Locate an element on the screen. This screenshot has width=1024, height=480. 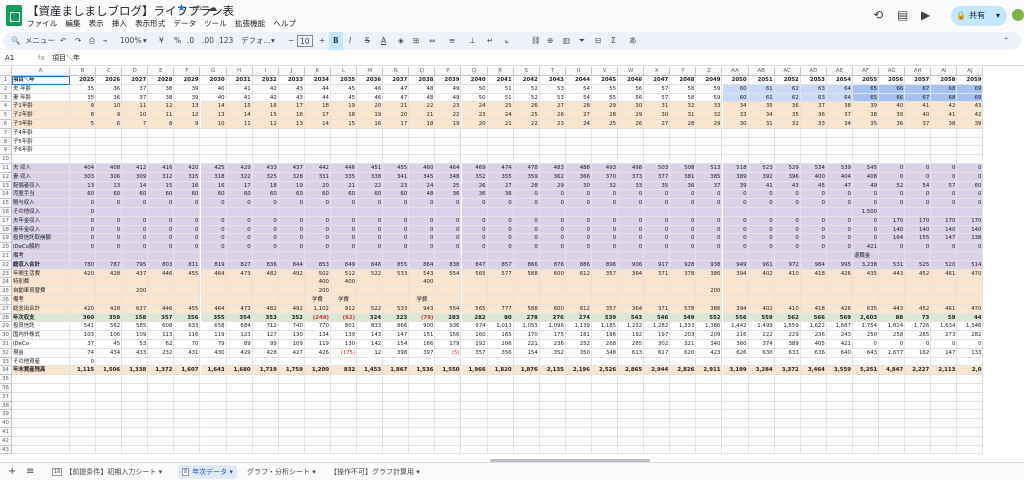
data-cell: 446 is located at coordinates (161, 309).